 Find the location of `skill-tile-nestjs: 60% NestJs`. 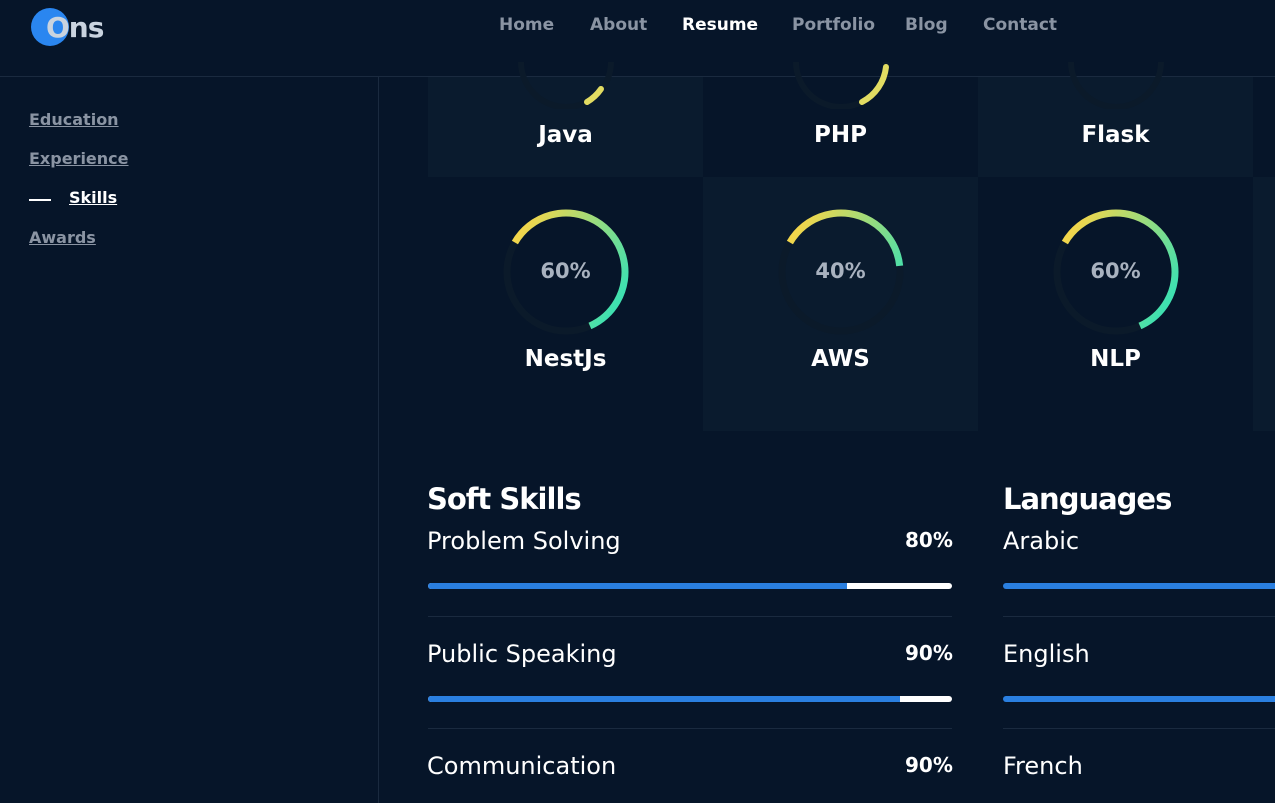

skill-tile-nestjs: 60% NestJs is located at coordinates (565, 304).